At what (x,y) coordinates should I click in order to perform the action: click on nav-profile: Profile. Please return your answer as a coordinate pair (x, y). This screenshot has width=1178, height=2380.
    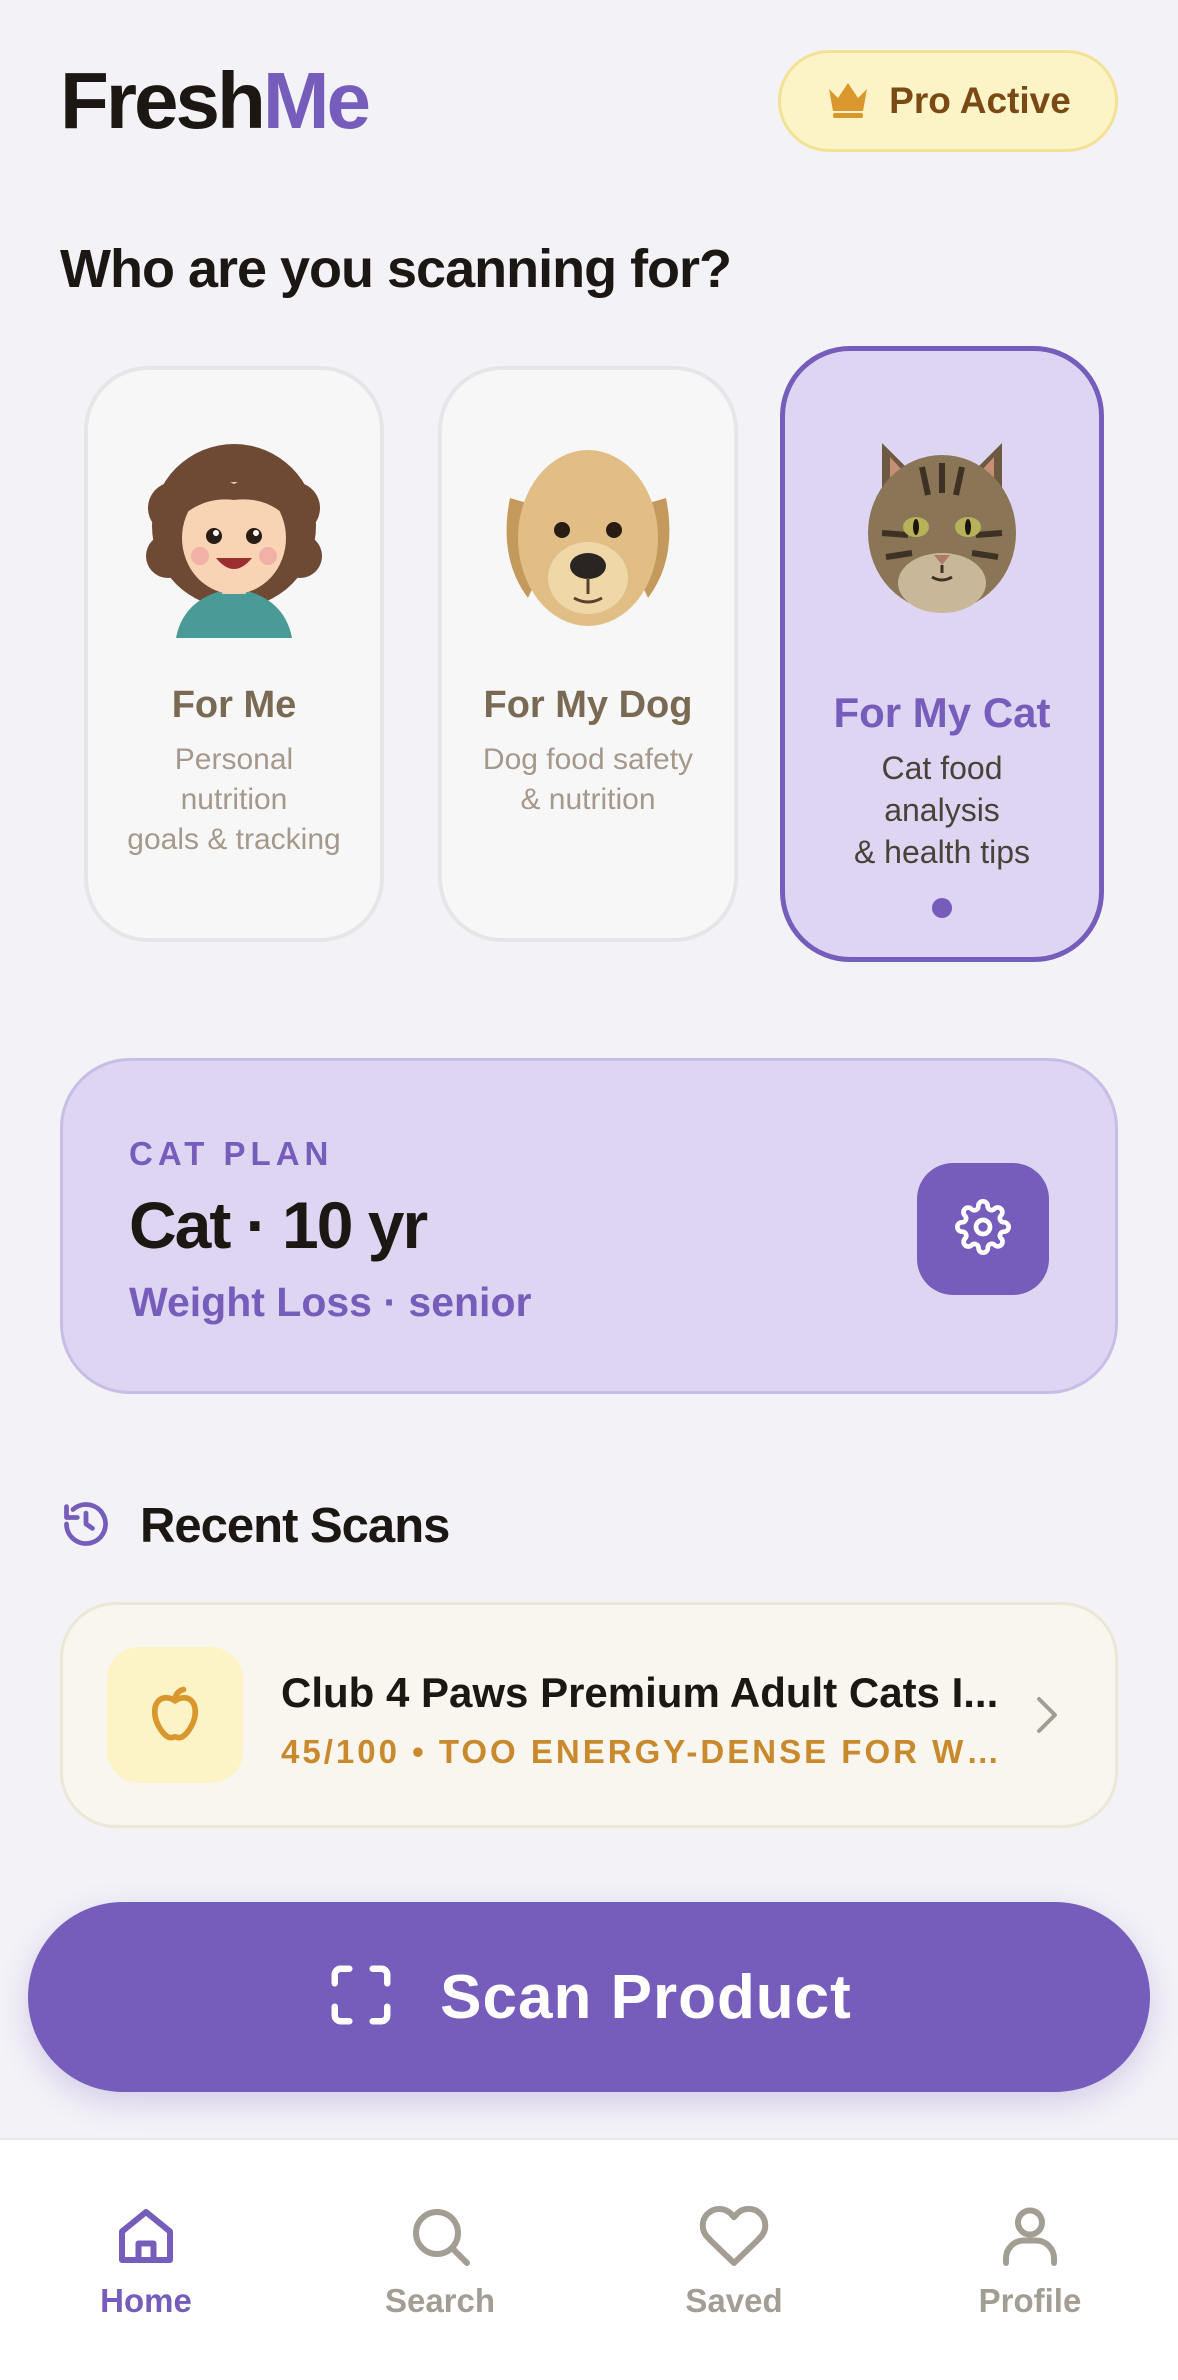
    Looking at the image, I should click on (1030, 2257).